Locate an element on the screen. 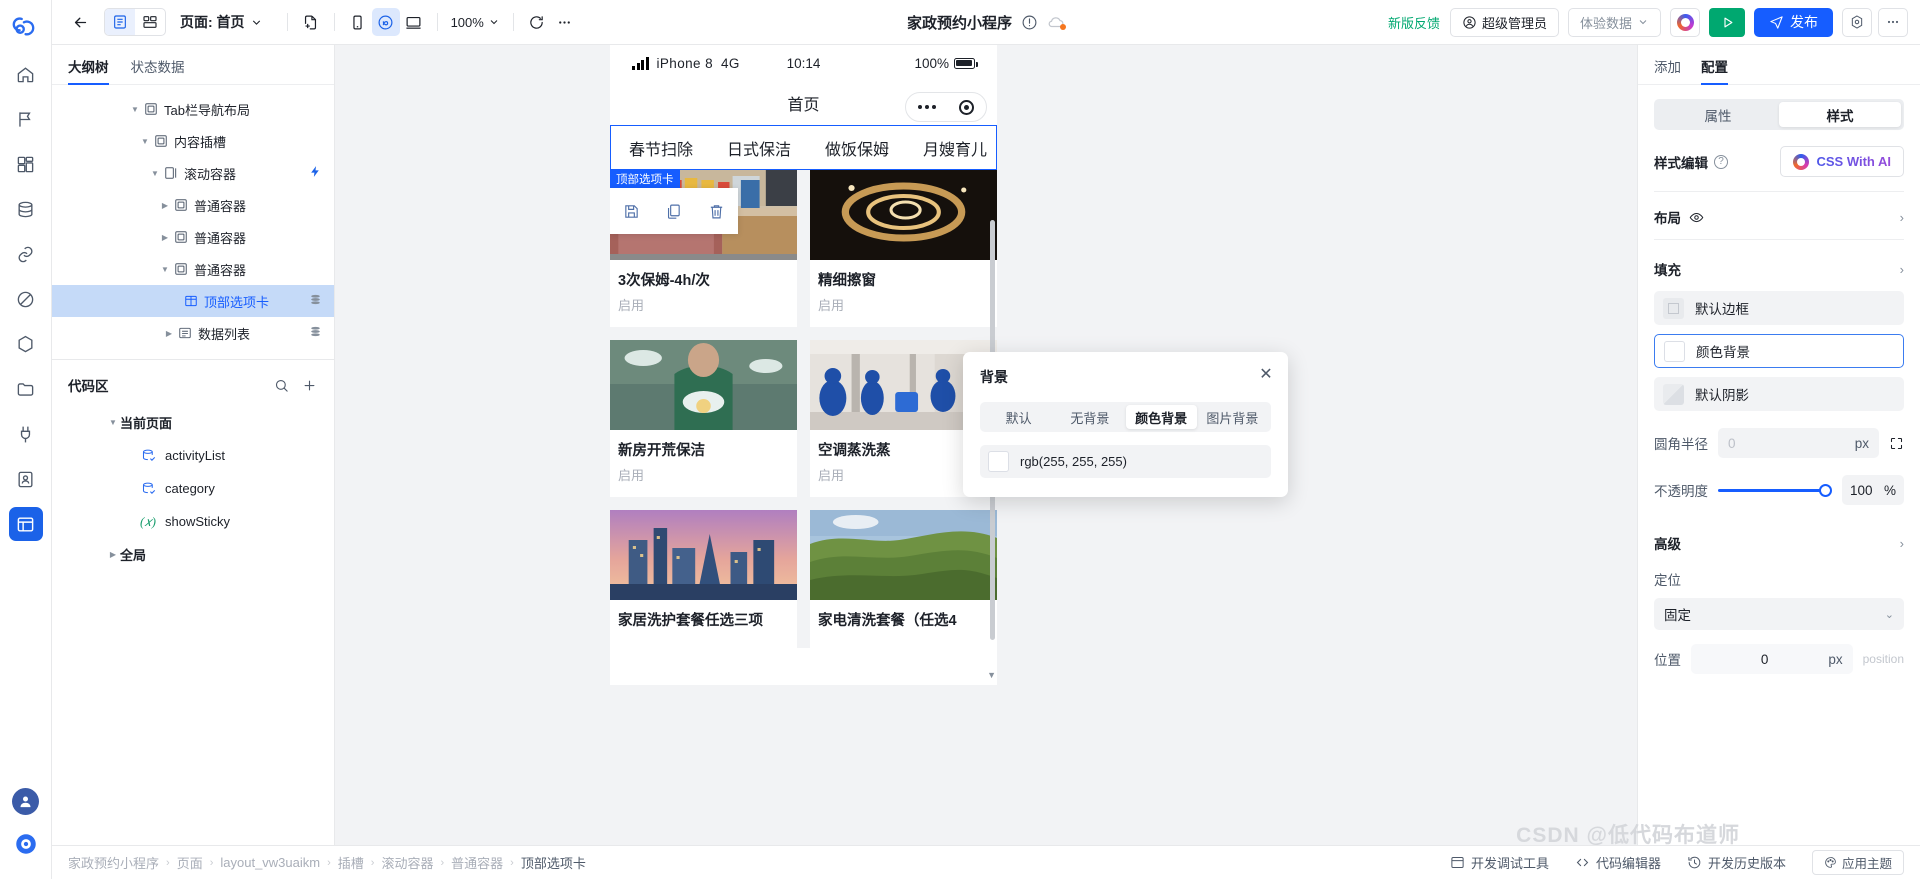 Image resolution: width=1920 pixels, height=879 pixels. code-item: (𝑥) showSticky is located at coordinates (193, 521).